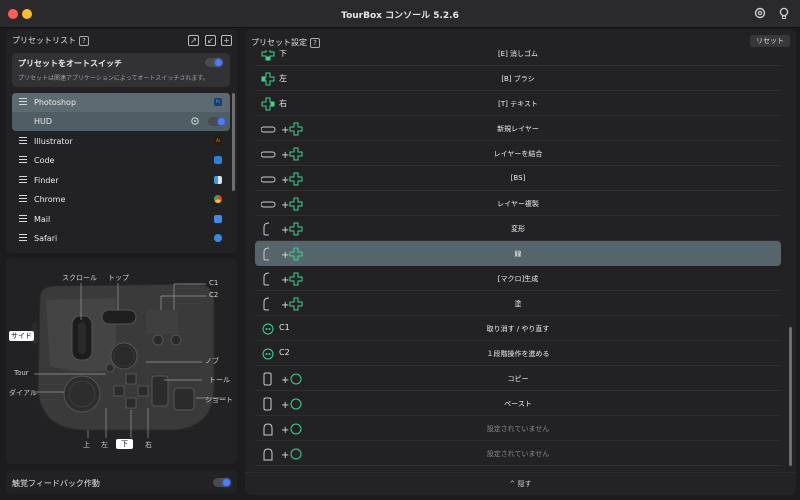 This screenshot has height=500, width=800. I want to click on action-label: [マクロ]生成, so click(518, 279).